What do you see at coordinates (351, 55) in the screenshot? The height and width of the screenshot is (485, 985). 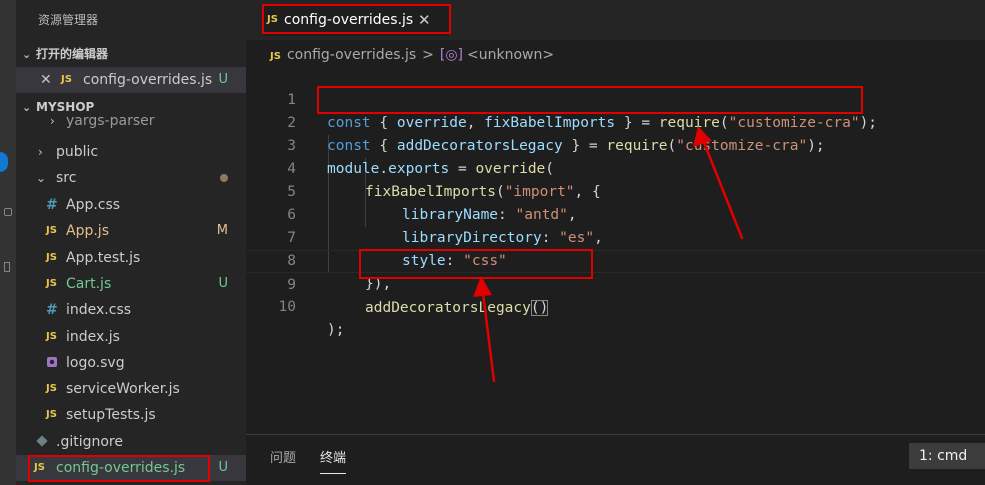 I see `breadcrumb-file: config-overrides.js` at bounding box center [351, 55].